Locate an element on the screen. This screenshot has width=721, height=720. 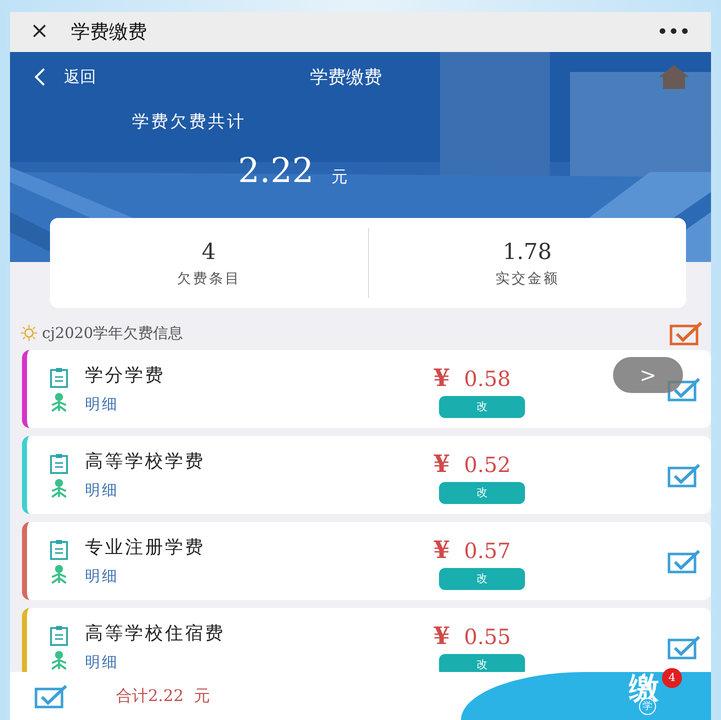
total-amount: 2.22 is located at coordinates (276, 171).